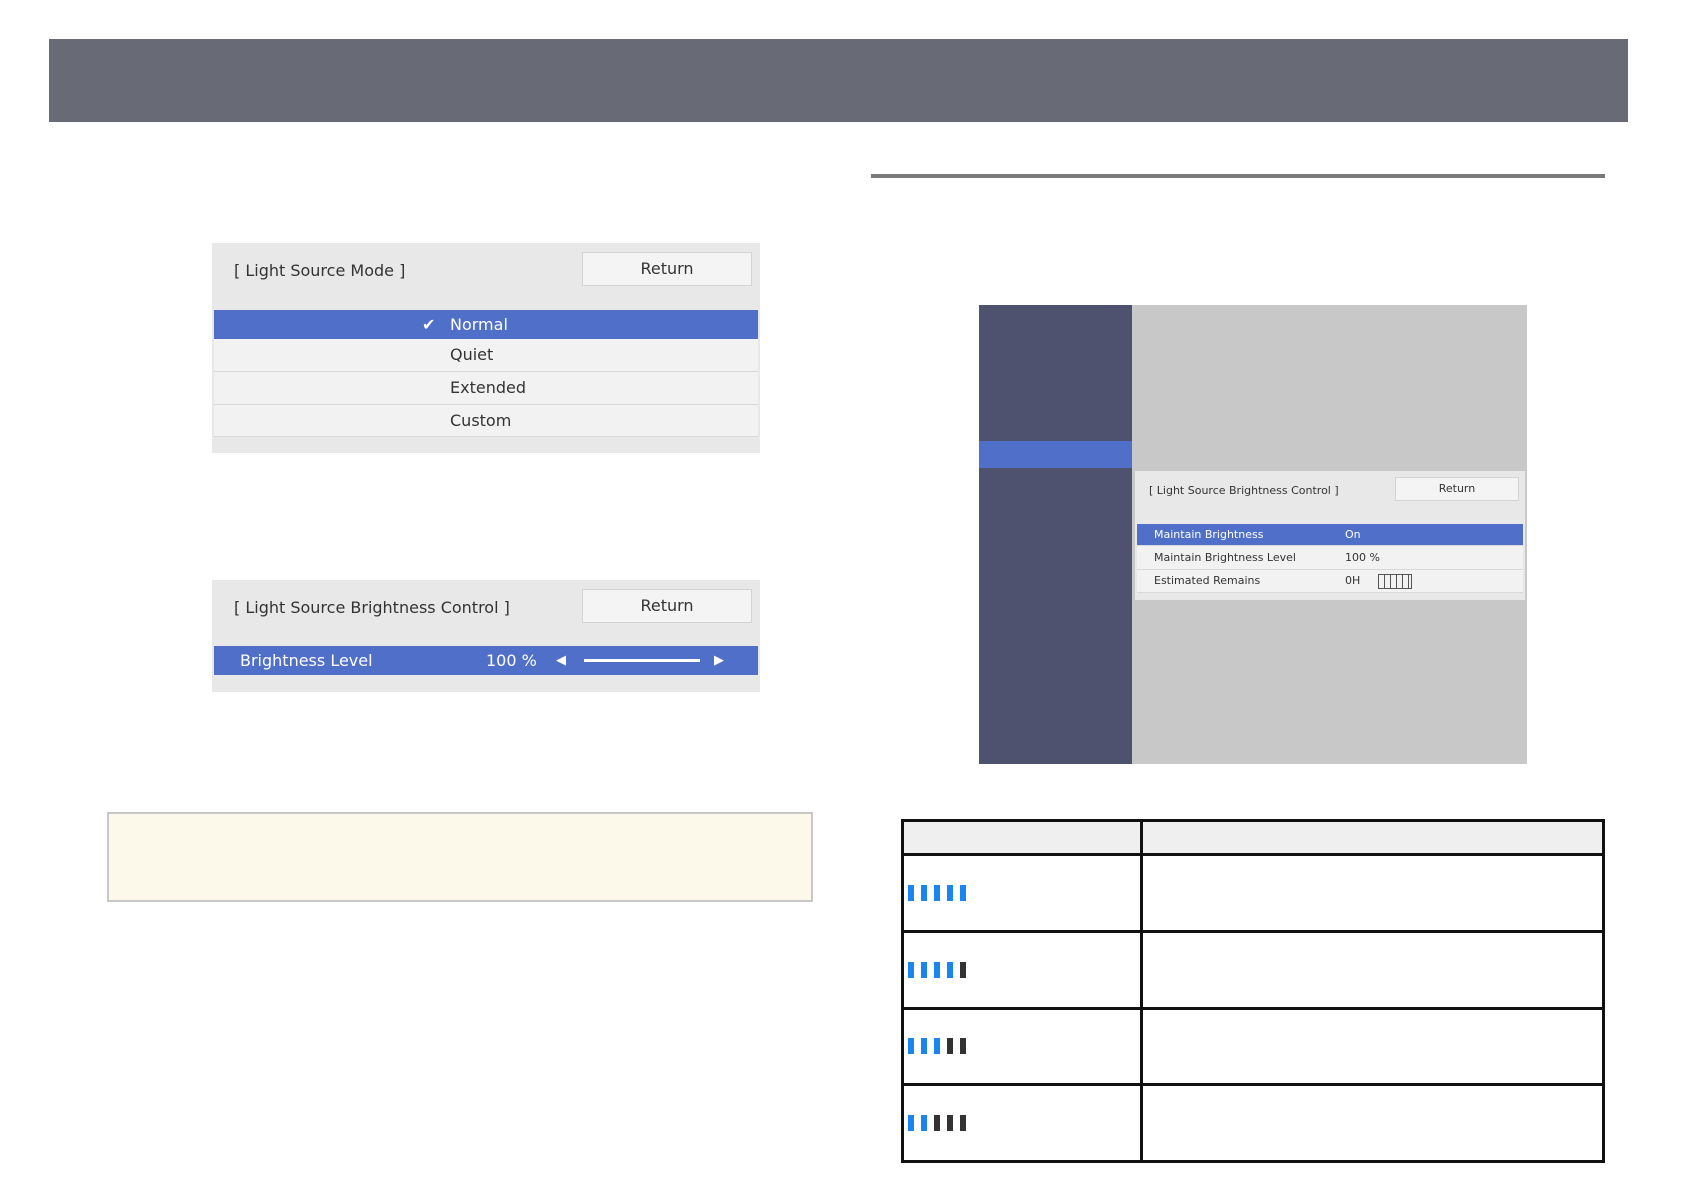  I want to click on row-label: Maintain Brightness Level, so click(1225, 557).